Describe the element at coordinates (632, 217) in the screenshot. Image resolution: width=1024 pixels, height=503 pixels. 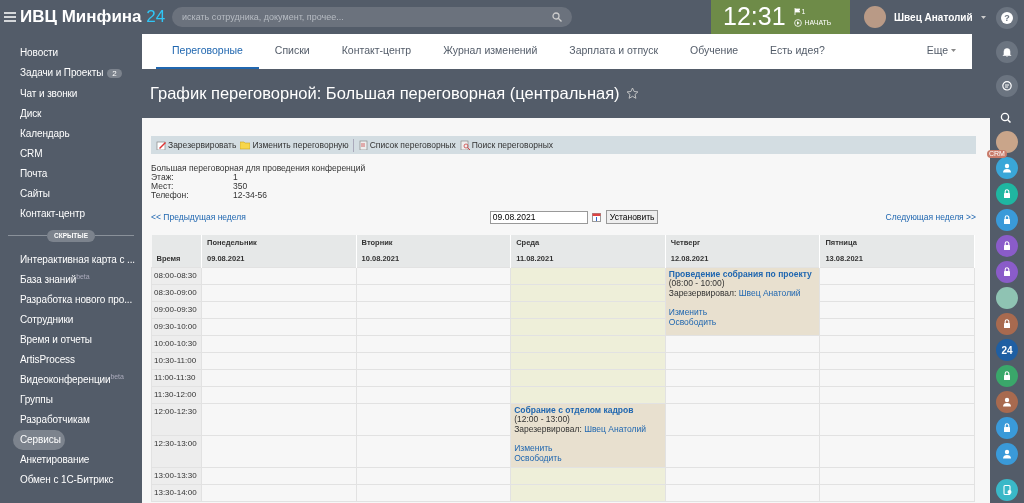
I see `set-button: Установить` at that location.